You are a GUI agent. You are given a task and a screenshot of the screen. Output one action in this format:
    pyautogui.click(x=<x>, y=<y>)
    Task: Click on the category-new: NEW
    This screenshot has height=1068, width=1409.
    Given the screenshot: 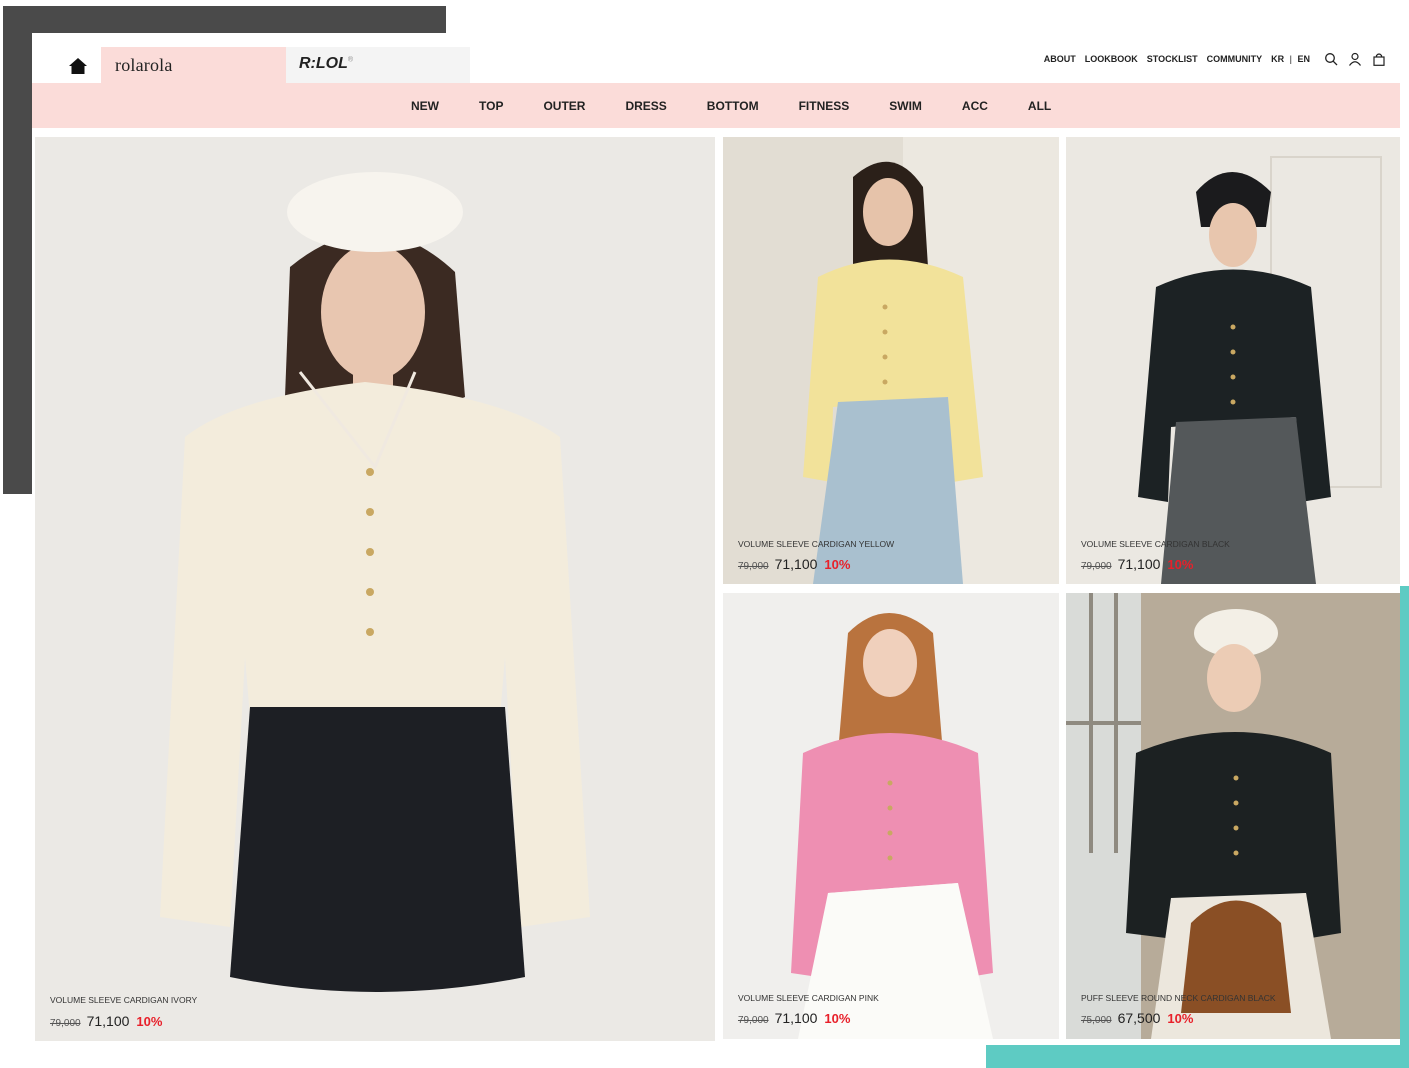 What is the action you would take?
    pyautogui.click(x=425, y=106)
    